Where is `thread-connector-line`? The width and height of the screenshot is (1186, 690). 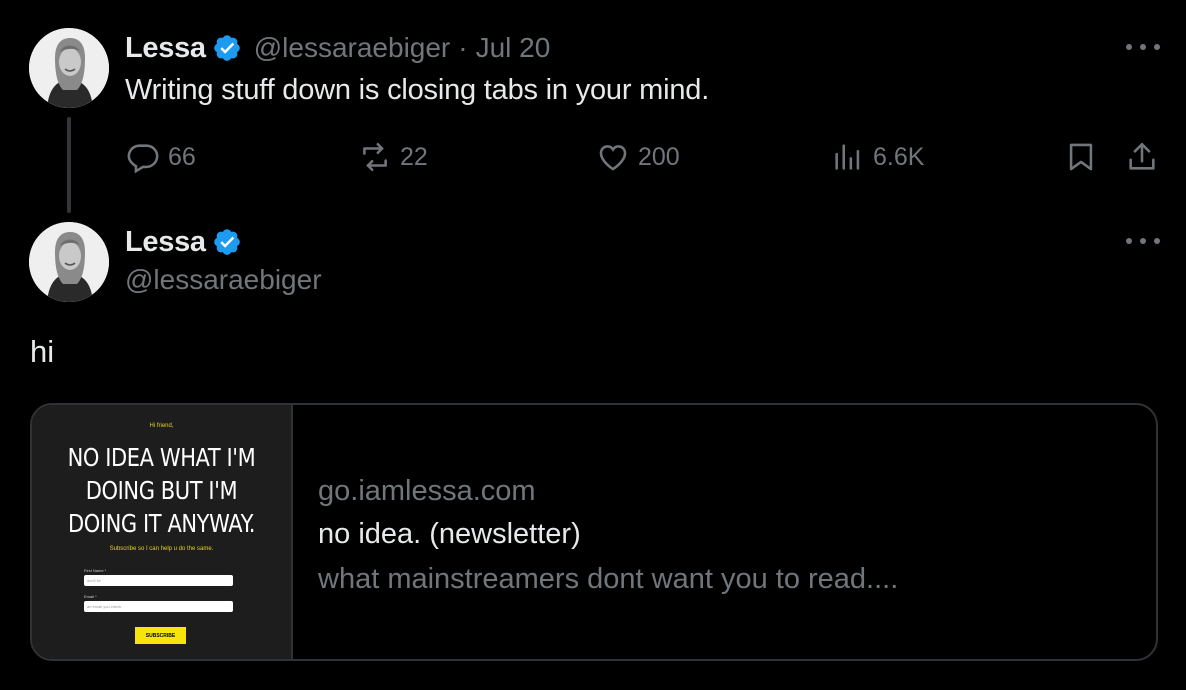 thread-connector-line is located at coordinates (69, 165).